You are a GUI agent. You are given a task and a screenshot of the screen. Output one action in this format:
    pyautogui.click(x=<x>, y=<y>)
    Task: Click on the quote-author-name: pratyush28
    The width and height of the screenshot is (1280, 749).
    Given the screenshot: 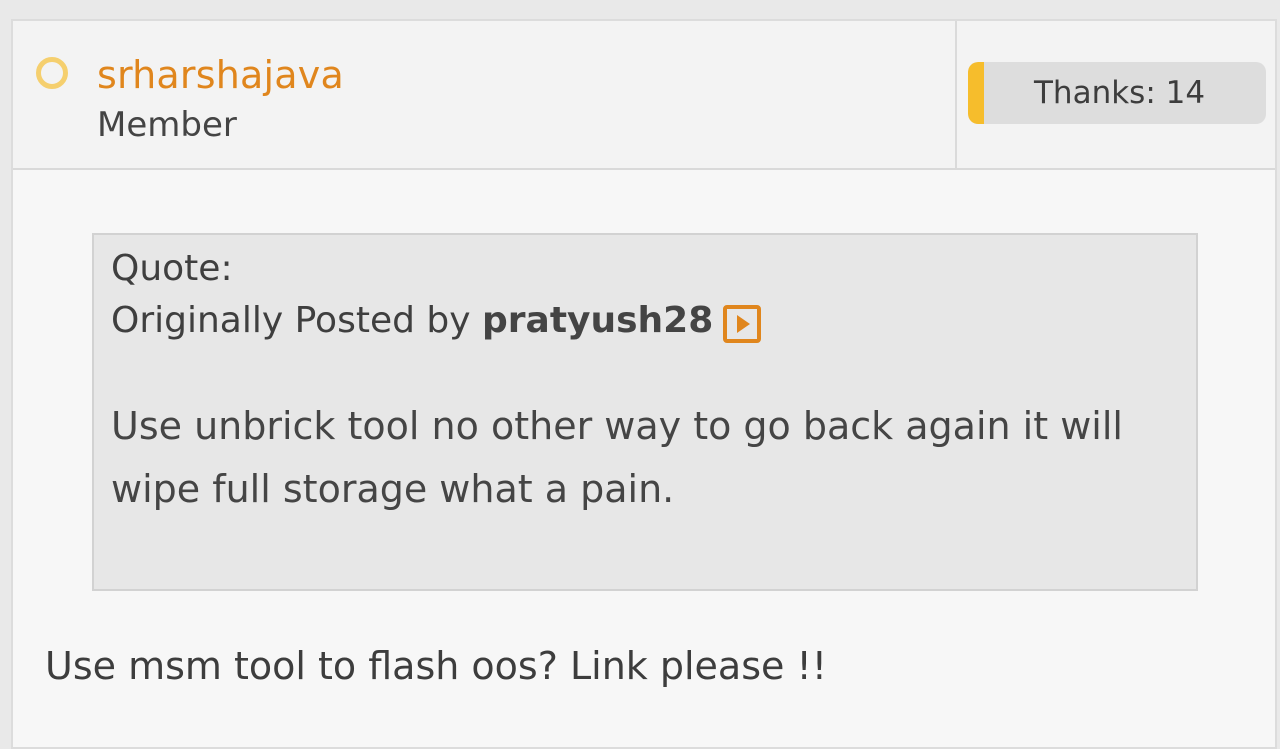 What is the action you would take?
    pyautogui.click(x=598, y=320)
    